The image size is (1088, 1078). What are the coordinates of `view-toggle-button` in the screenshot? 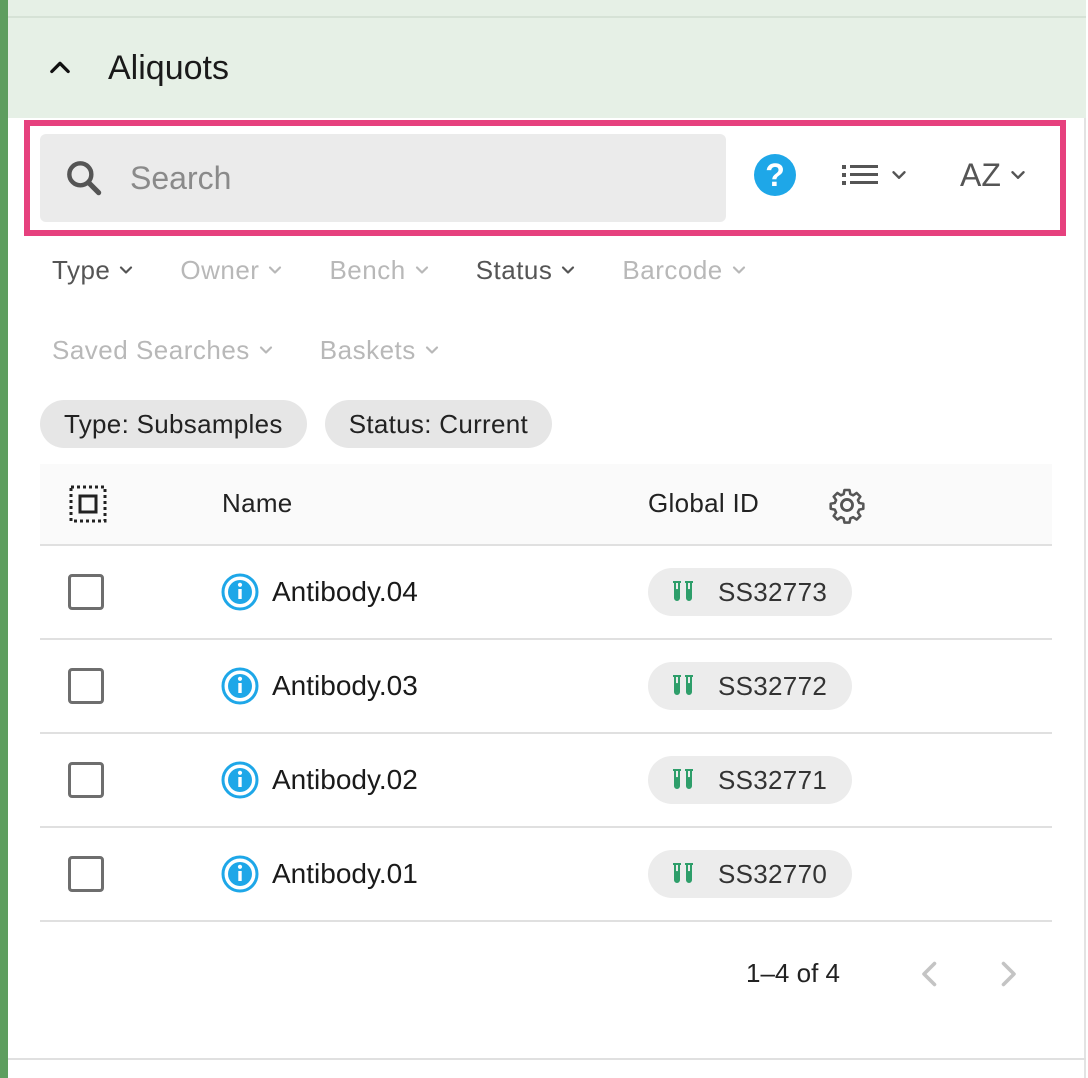 It's located at (880, 175).